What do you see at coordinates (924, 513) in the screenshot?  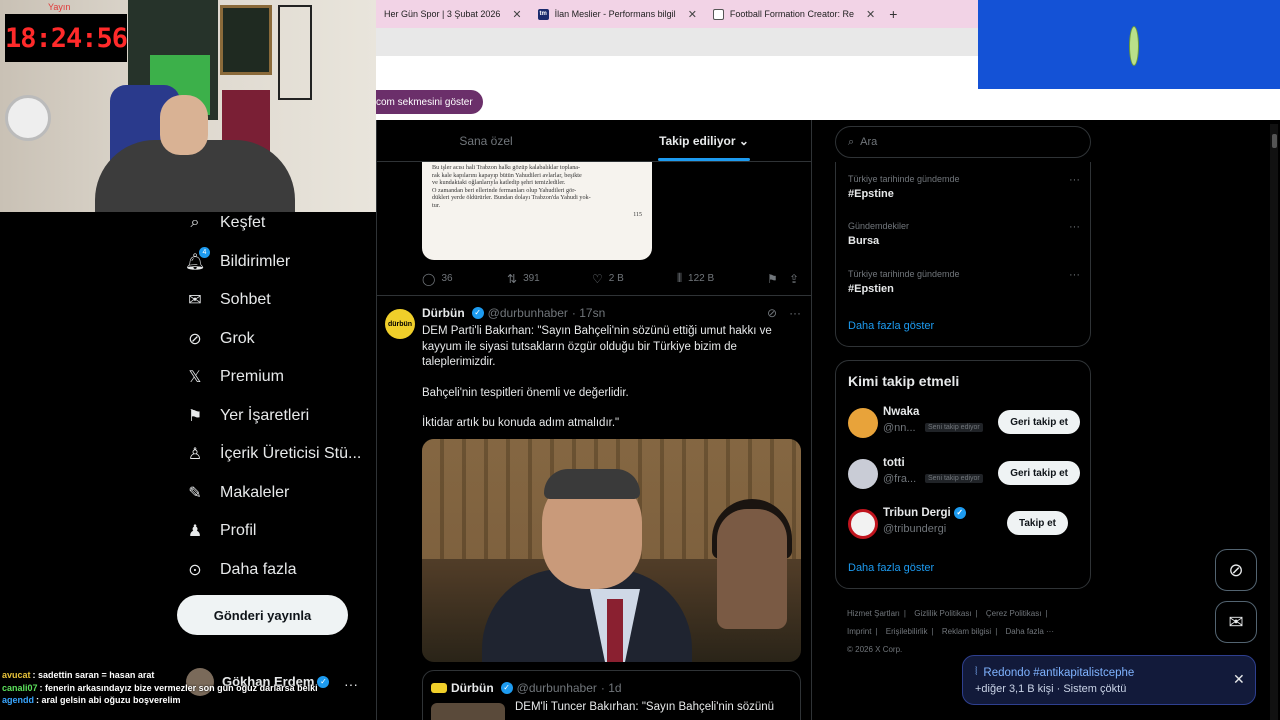 I see `suggestion-name-wrap: Tribun Dergi ✓` at bounding box center [924, 513].